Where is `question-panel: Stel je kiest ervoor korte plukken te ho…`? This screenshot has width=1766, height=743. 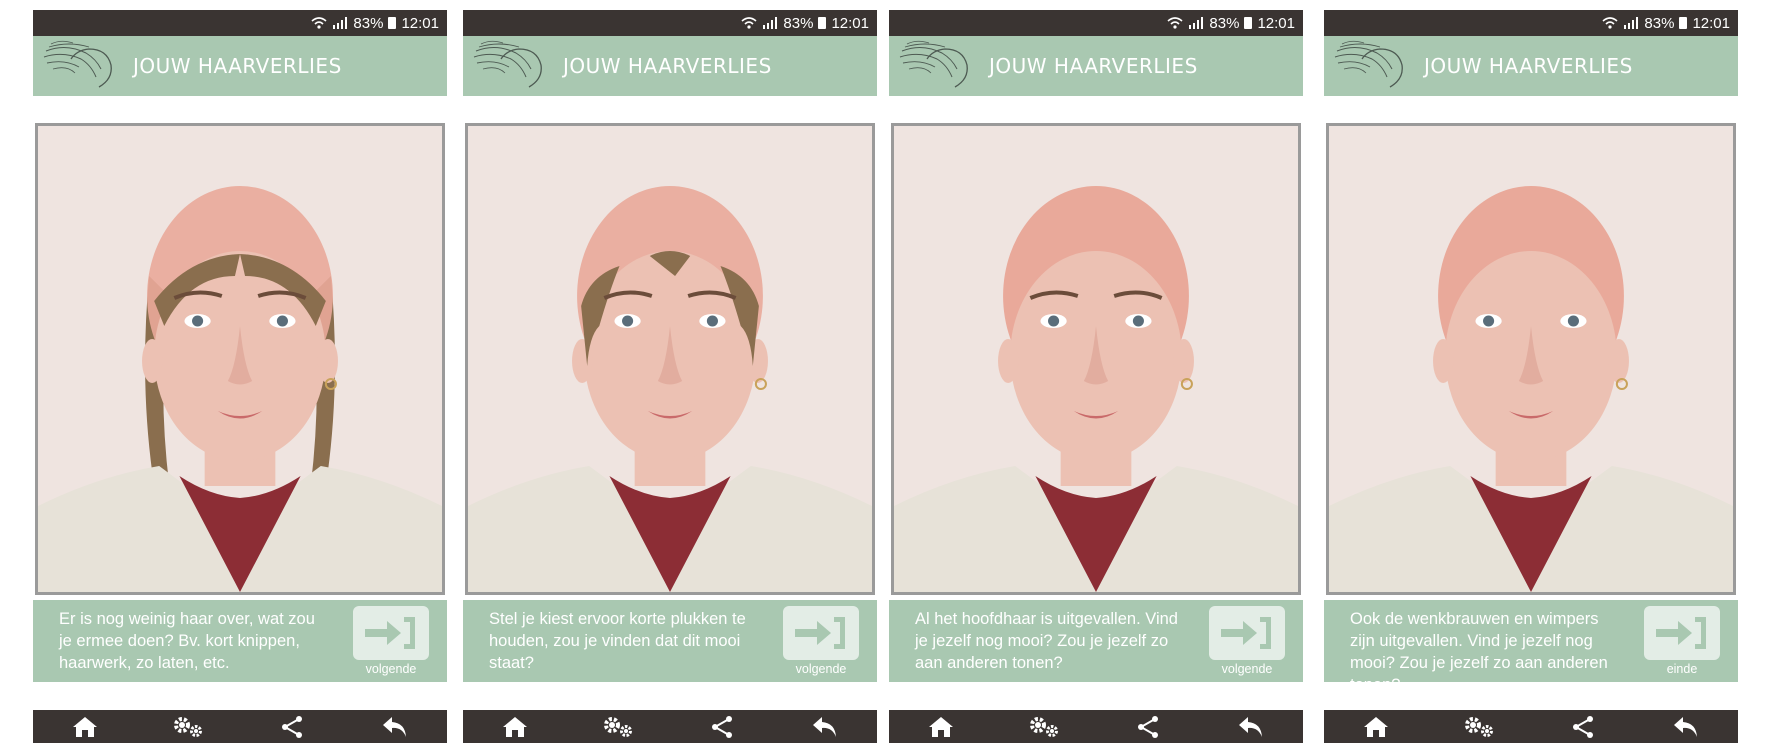 question-panel: Stel je kiest ervoor korte plukken te ho… is located at coordinates (670, 641).